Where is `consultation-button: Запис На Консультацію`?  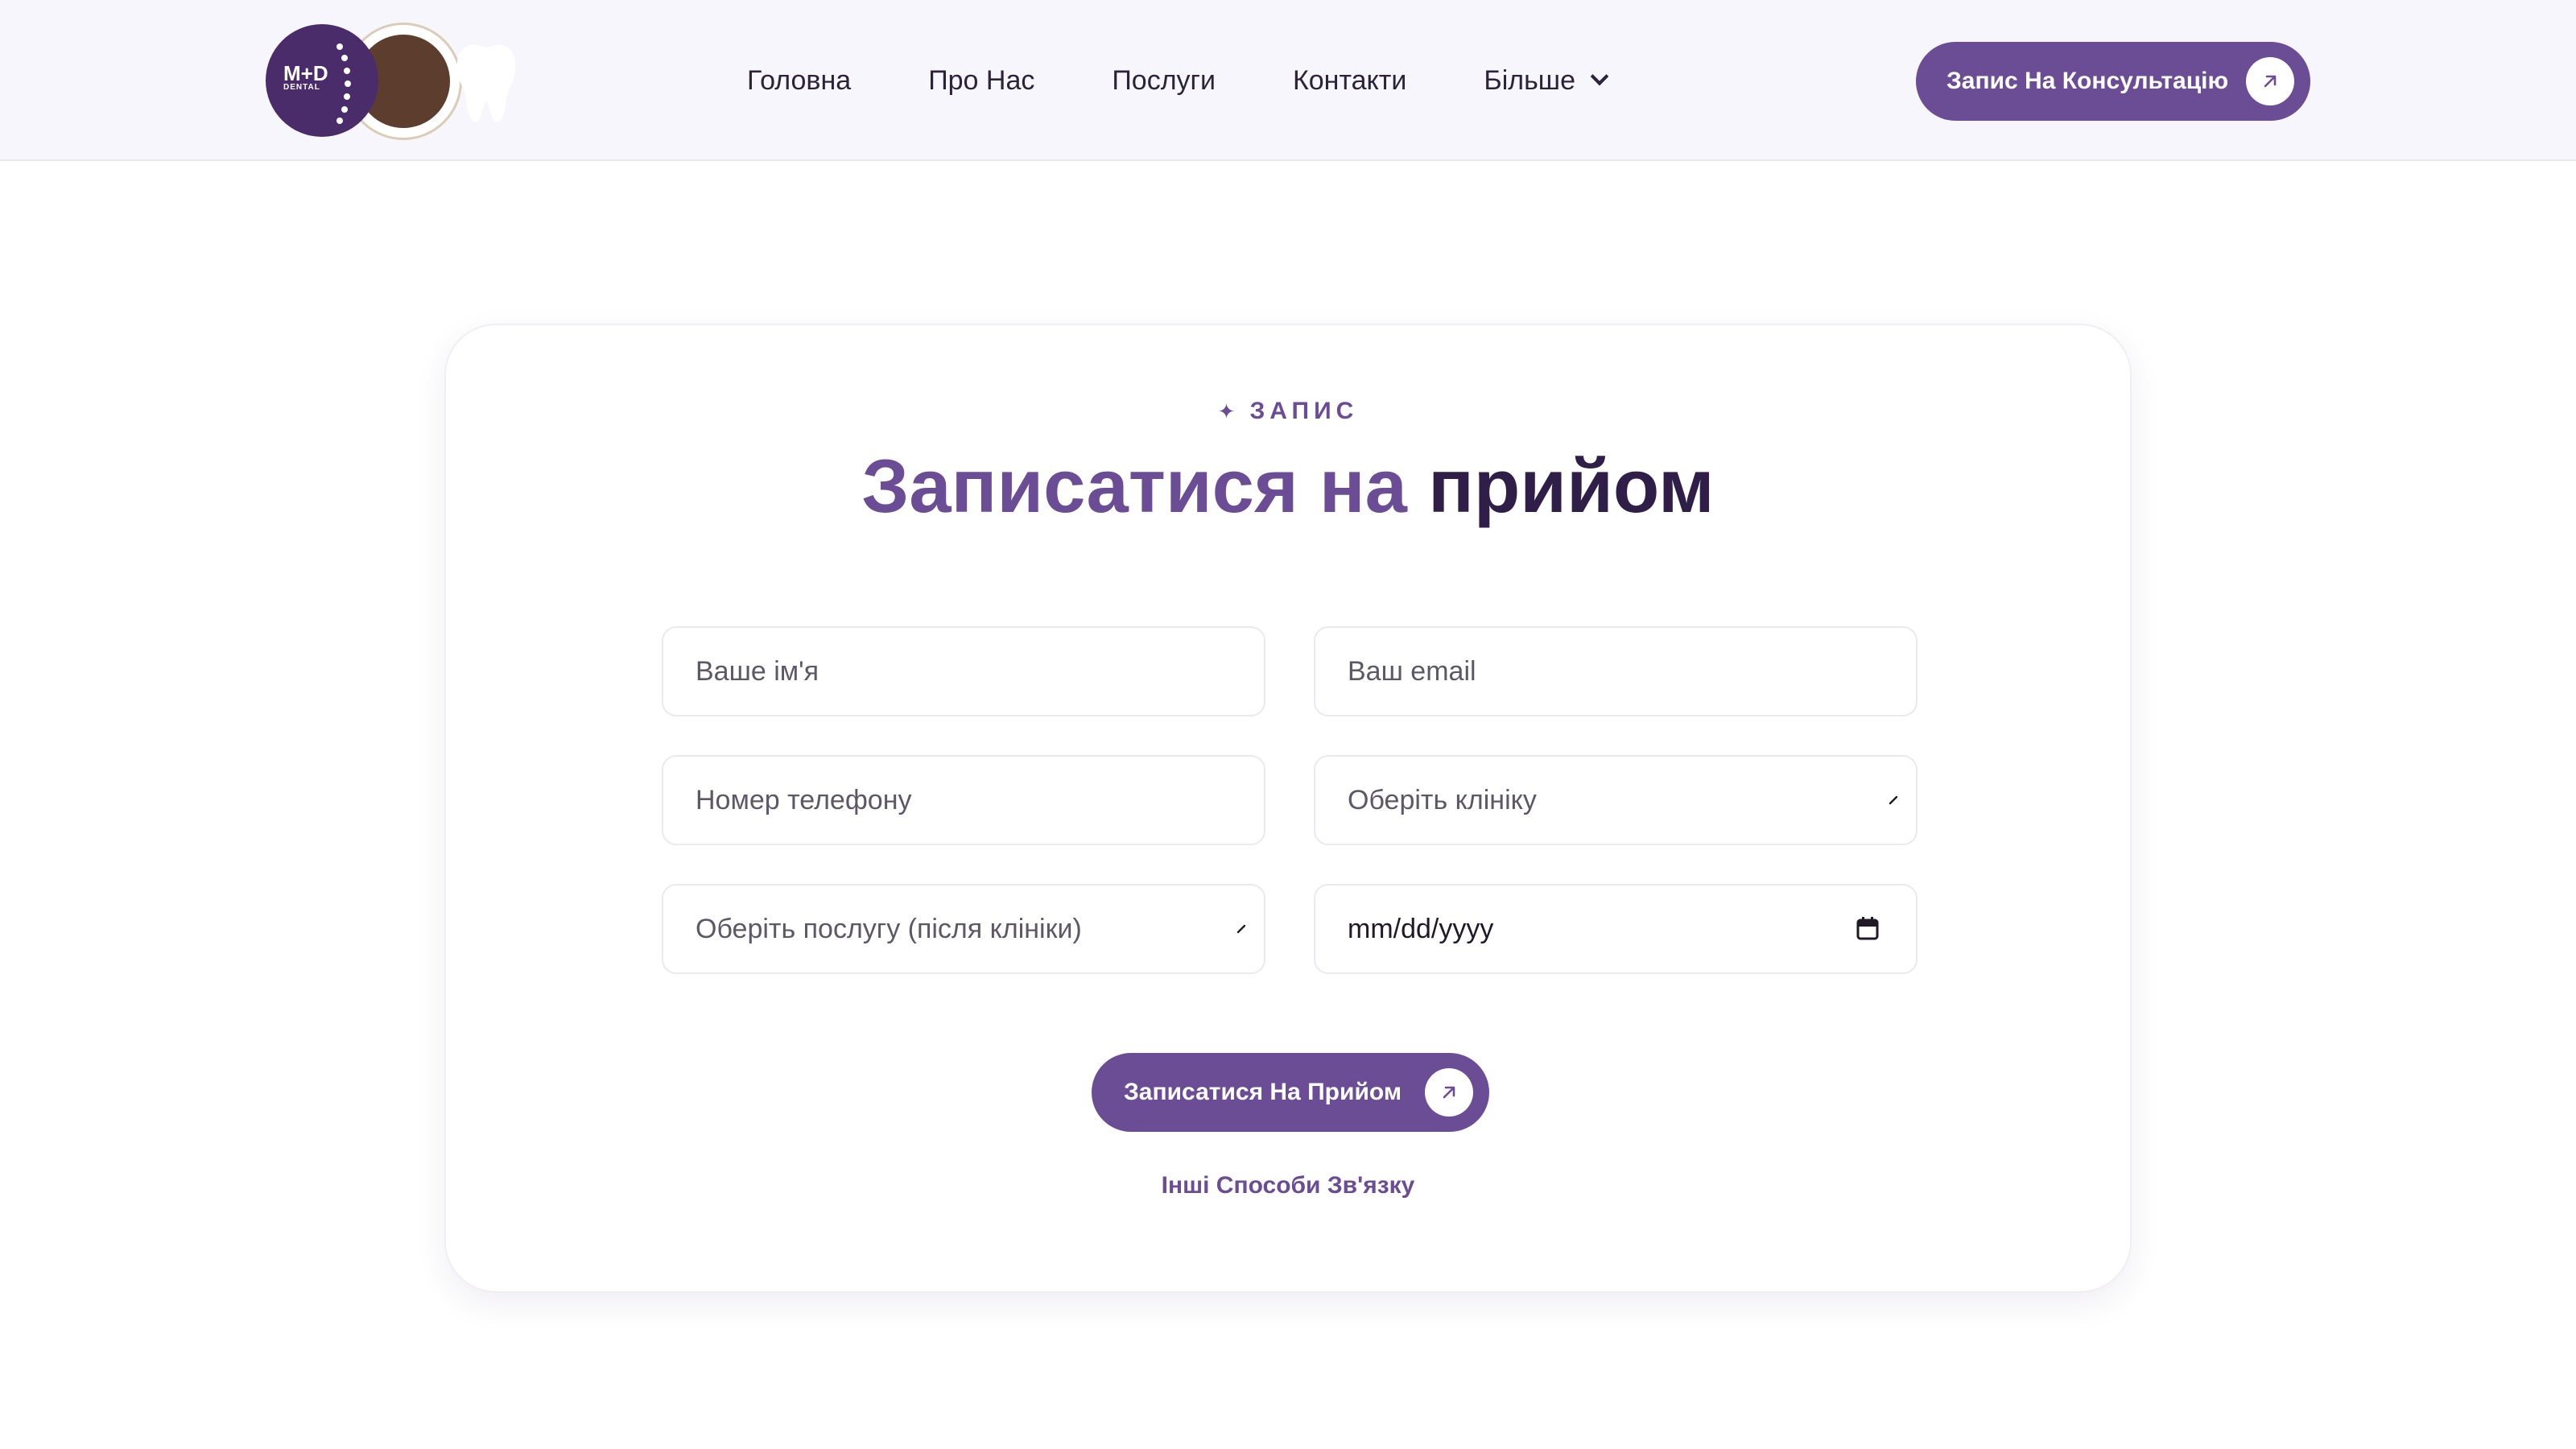
consultation-button: Запис На Консультацію is located at coordinates (2113, 81).